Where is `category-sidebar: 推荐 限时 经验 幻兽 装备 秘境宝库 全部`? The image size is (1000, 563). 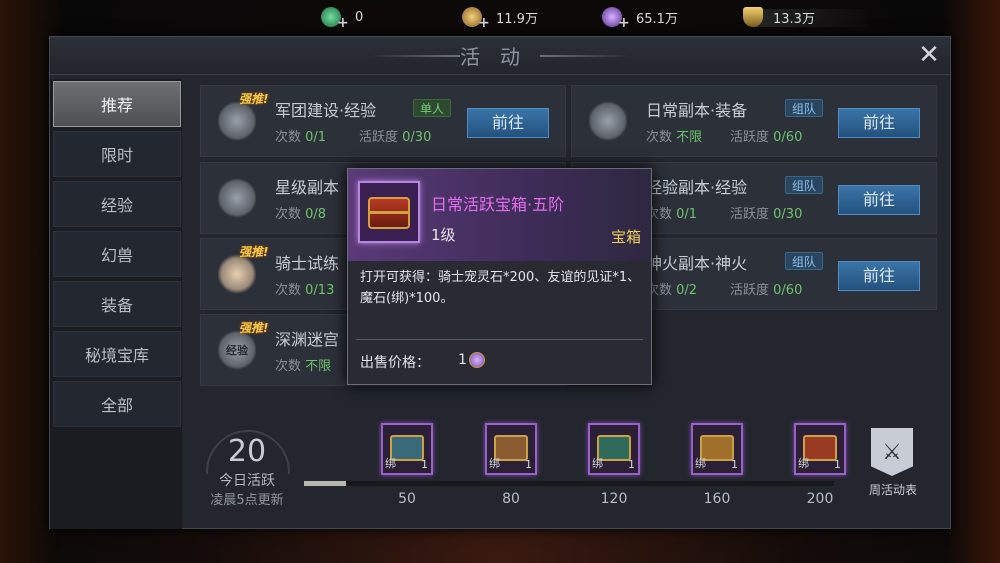
category-sidebar: 推荐 限时 经验 幻兽 装备 秘境宝库 全部 is located at coordinates (116, 304).